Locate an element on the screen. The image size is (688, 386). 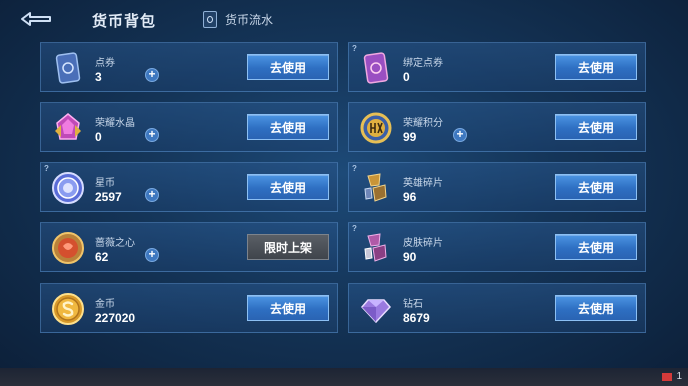
currency-name: 皮肤碎片 is located at coordinates (423, 243).